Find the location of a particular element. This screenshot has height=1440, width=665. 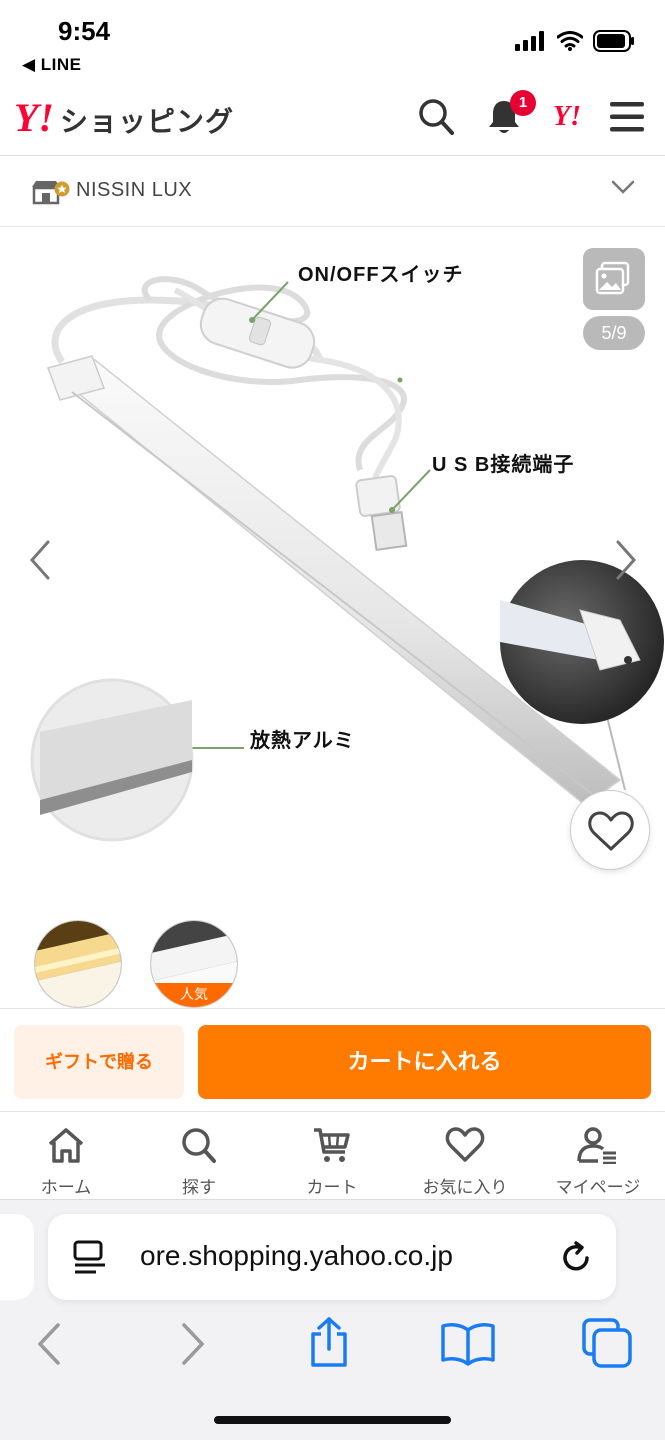

tab-home: ホーム is located at coordinates (66, 1162).